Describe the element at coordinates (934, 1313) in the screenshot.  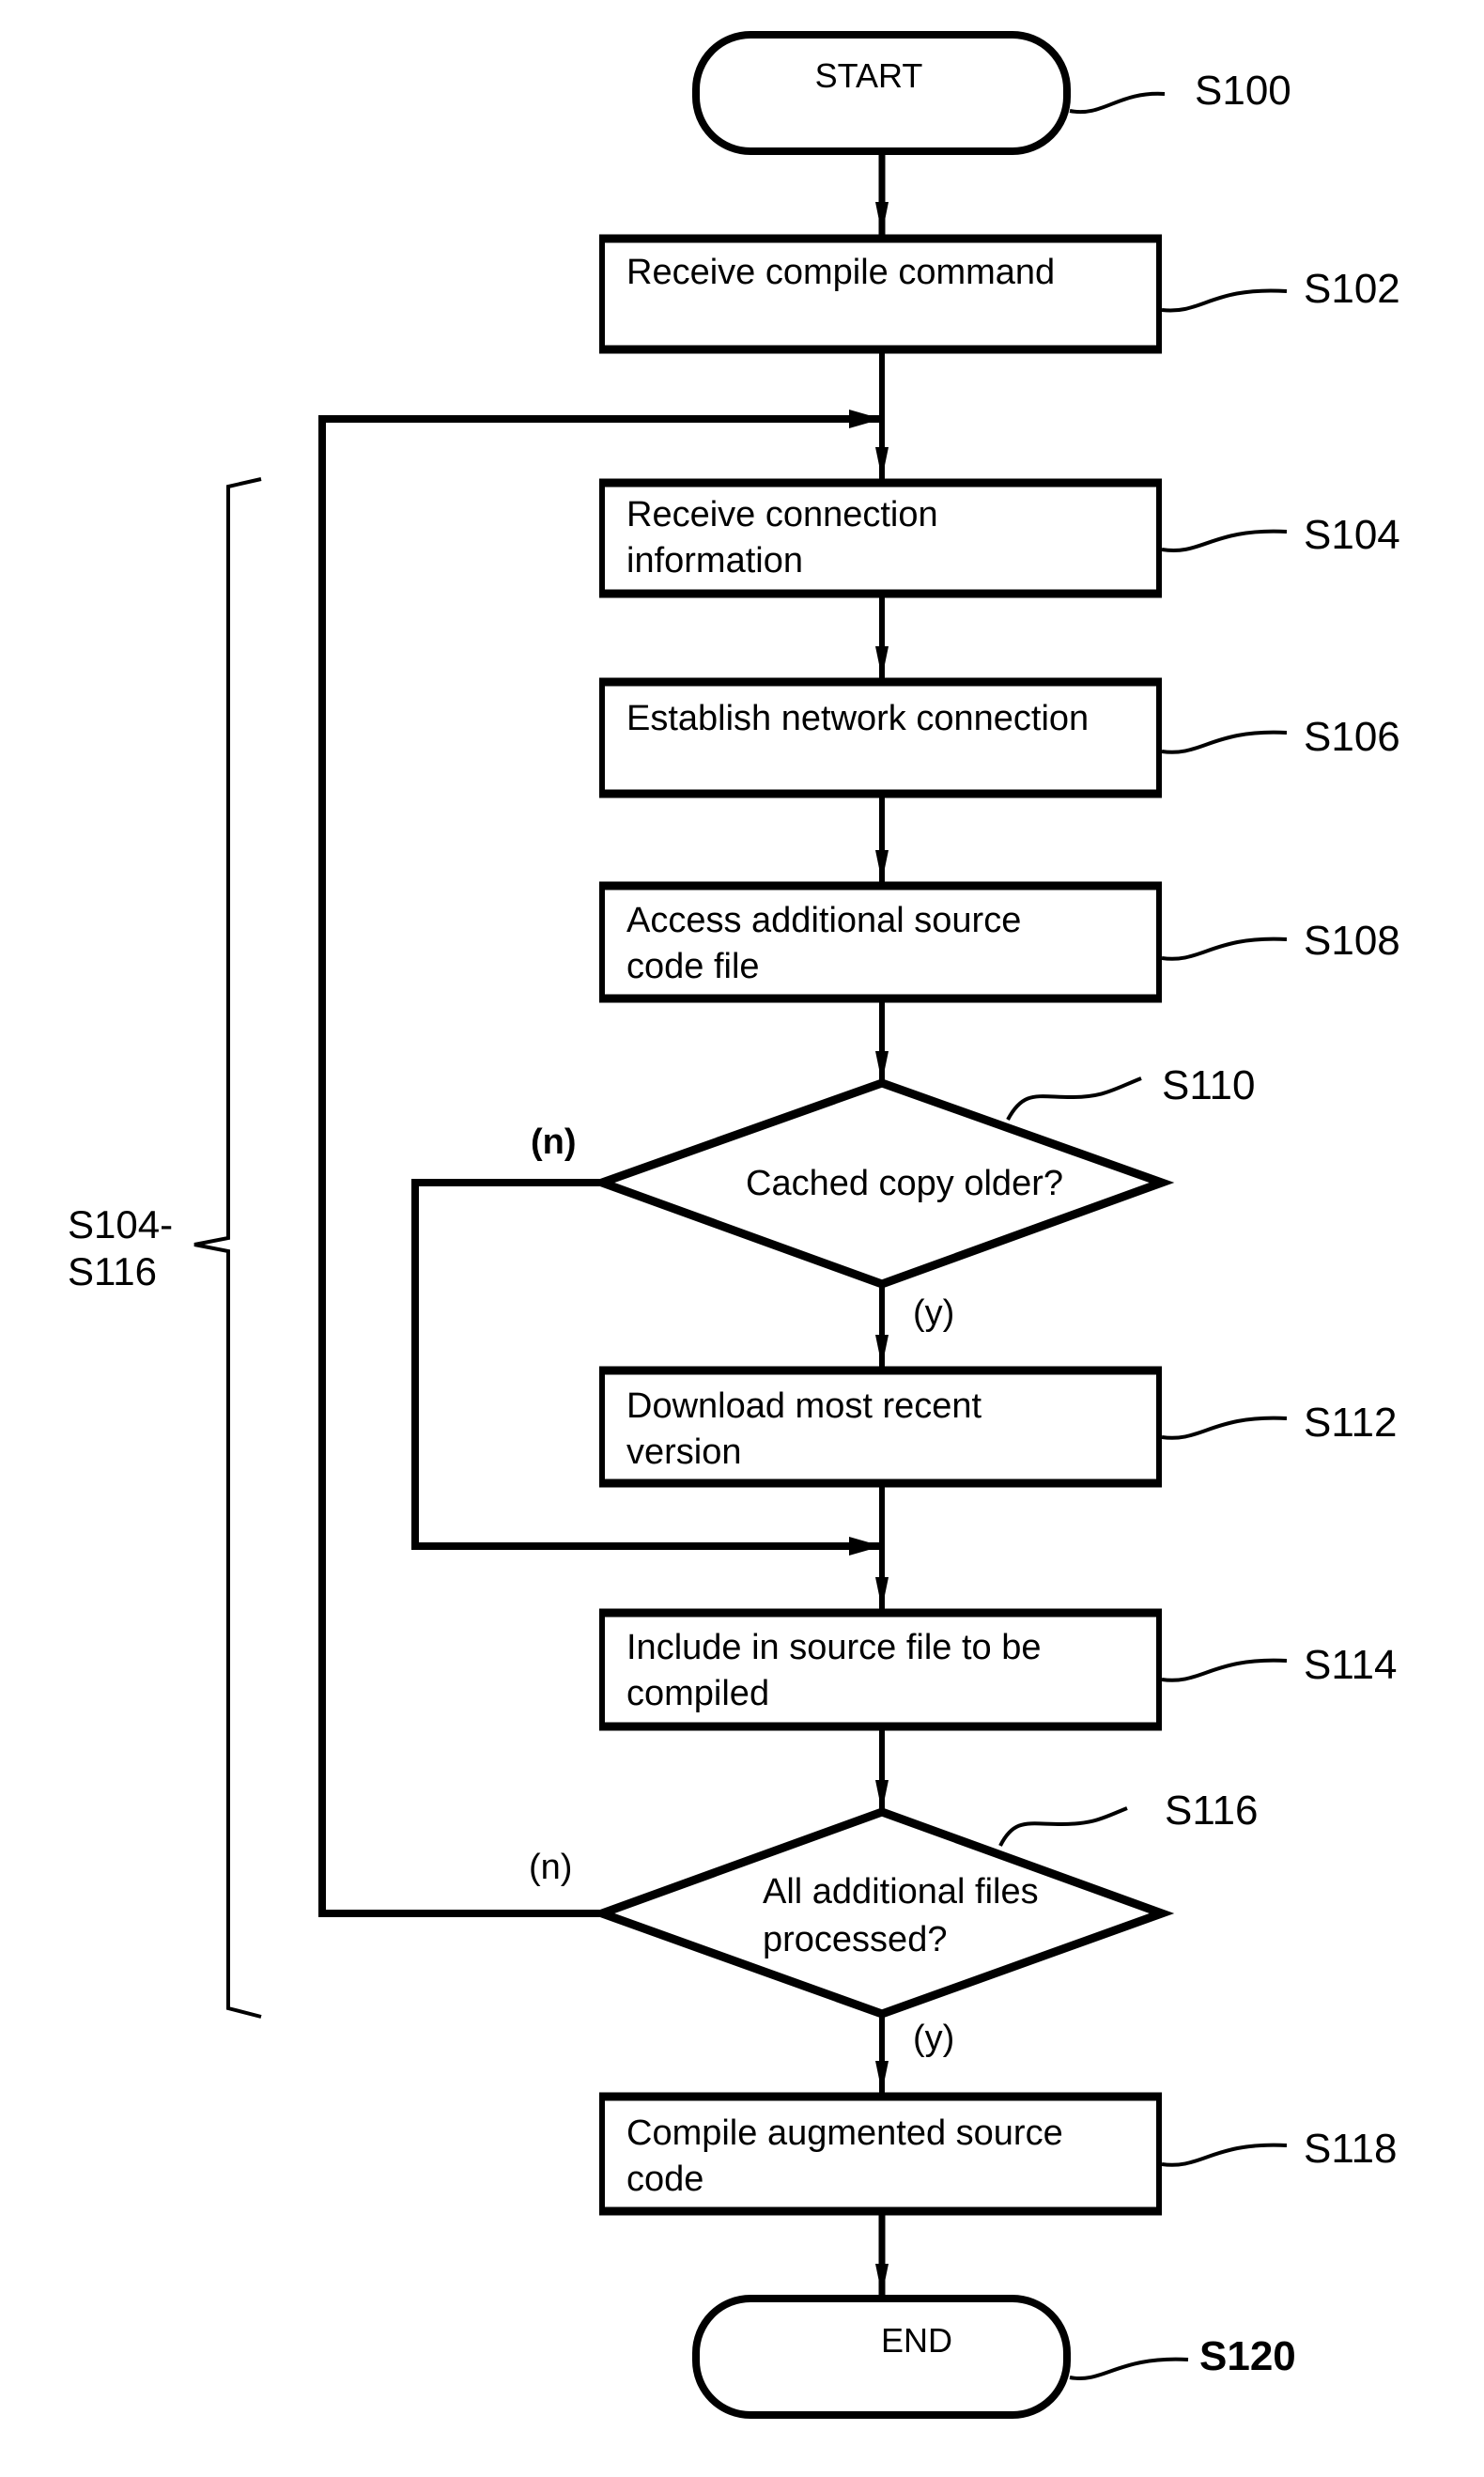
I see `branch-label-yes-s110: (y)` at that location.